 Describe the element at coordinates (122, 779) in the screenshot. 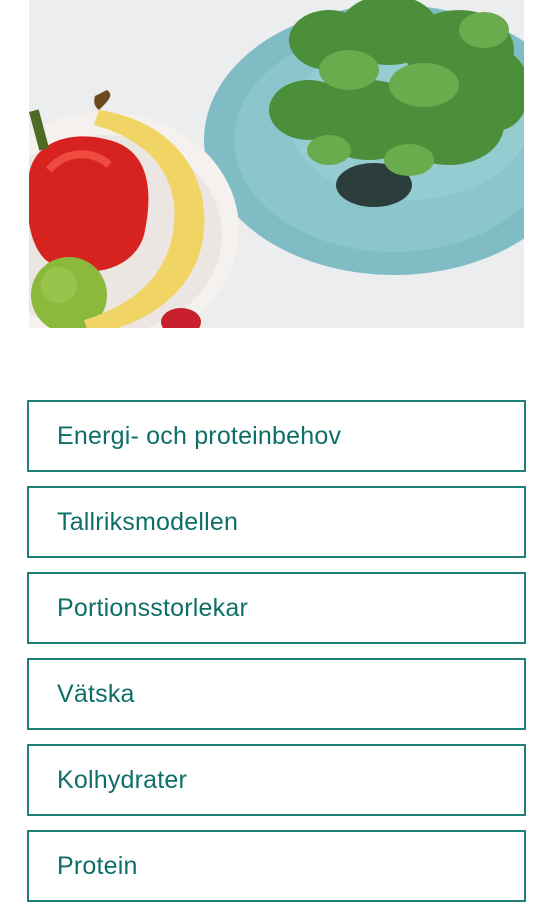

I see `menu-item-label: Kolhydrater` at that location.